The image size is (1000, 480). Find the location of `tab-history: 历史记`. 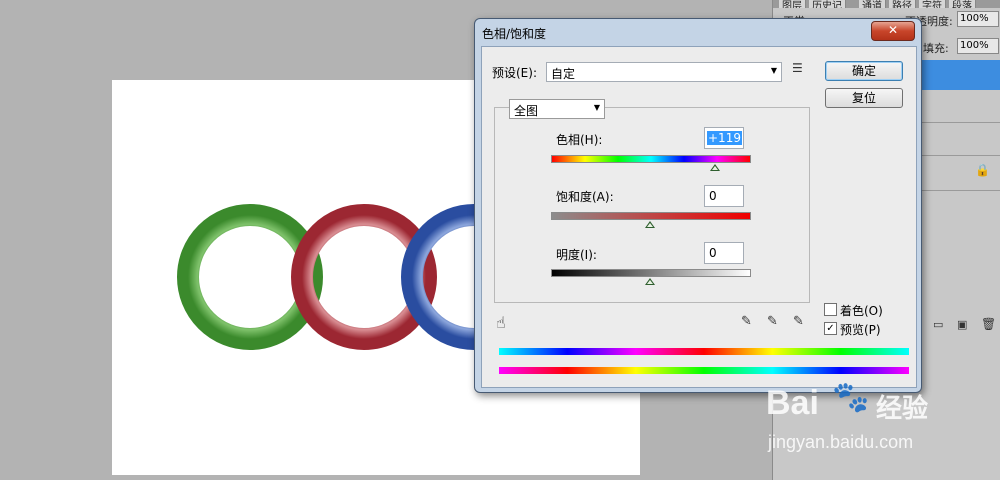

tab-history: 历史记 is located at coordinates (827, 4).